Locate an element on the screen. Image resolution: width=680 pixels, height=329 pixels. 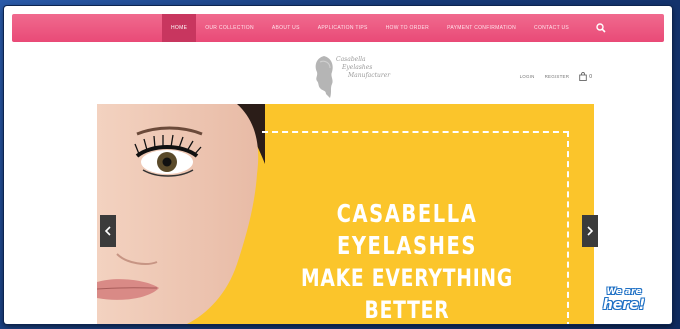
logo-wordmark: Casabella Eyelashes Manufacturer is located at coordinates (366, 68).